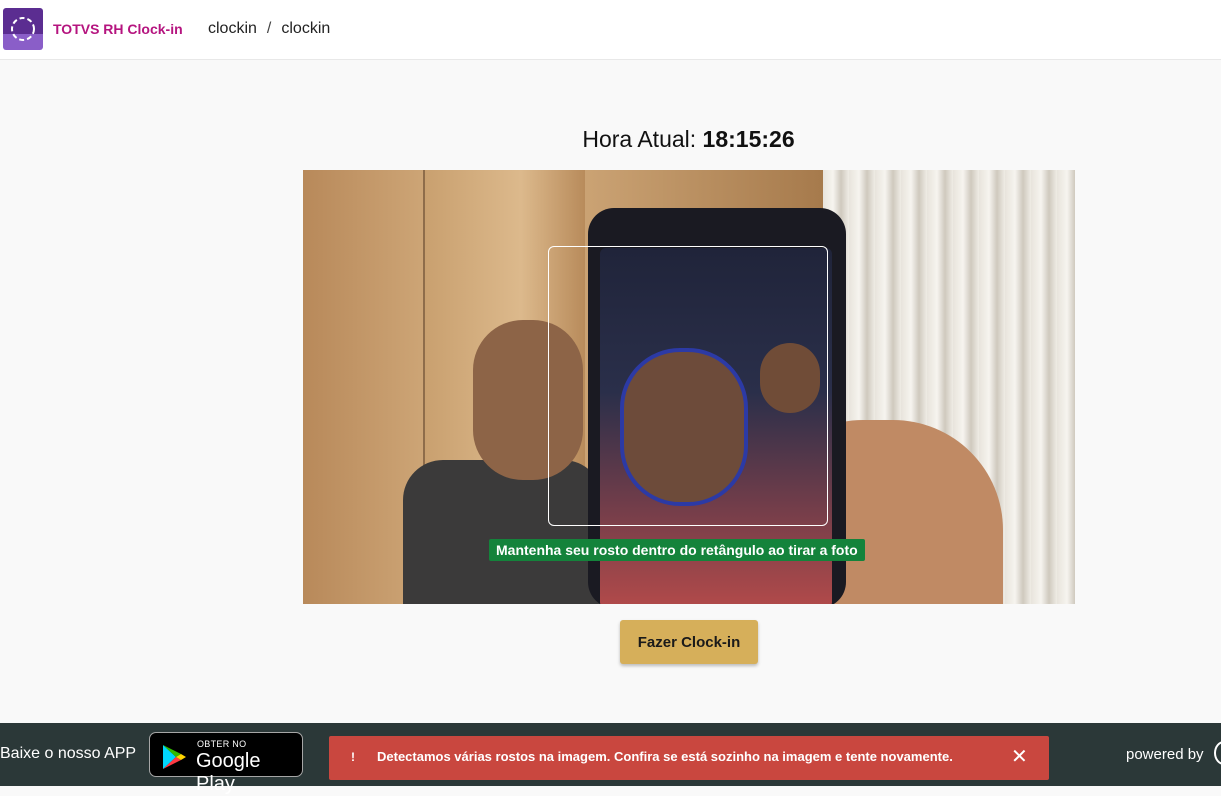 The height and width of the screenshot is (796, 1221). What do you see at coordinates (1165, 754) in the screenshot?
I see `powered-by-text: powered by` at bounding box center [1165, 754].